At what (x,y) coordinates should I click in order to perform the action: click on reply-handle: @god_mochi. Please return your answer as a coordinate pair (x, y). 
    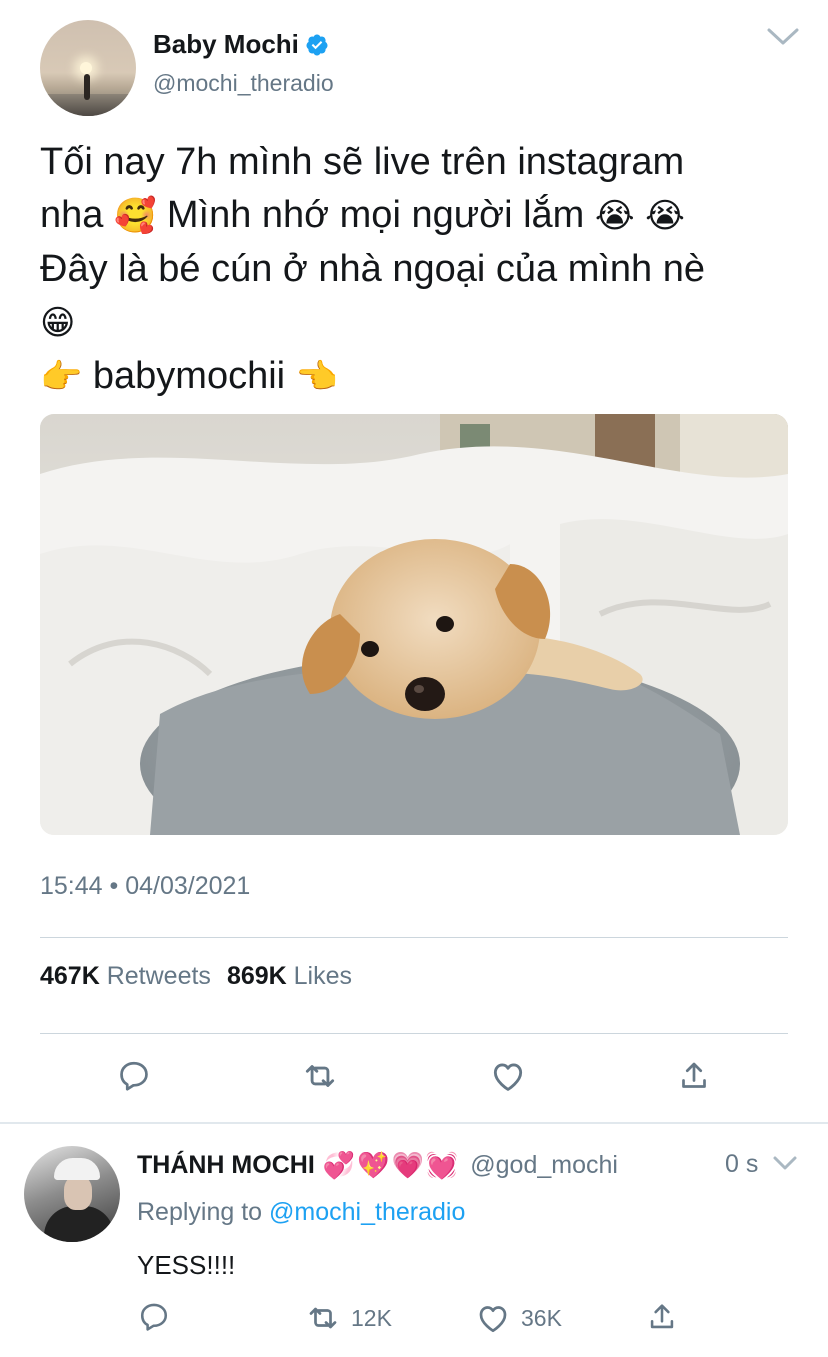
    Looking at the image, I should click on (544, 1165).